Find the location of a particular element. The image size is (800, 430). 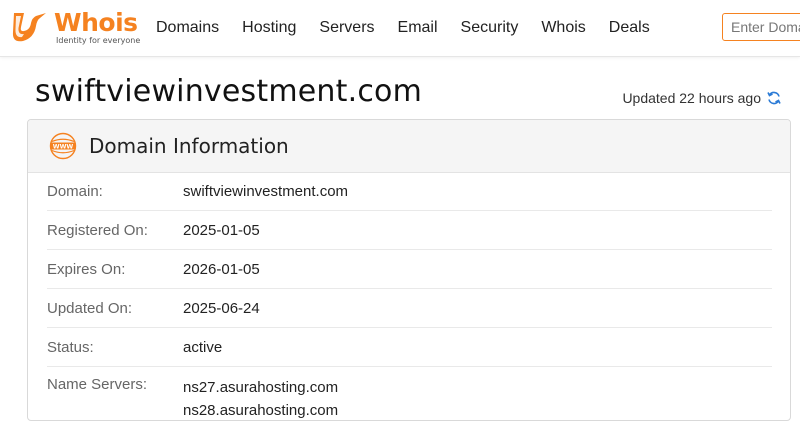

logo-tagline: Identity for everyone is located at coordinates (98, 40).